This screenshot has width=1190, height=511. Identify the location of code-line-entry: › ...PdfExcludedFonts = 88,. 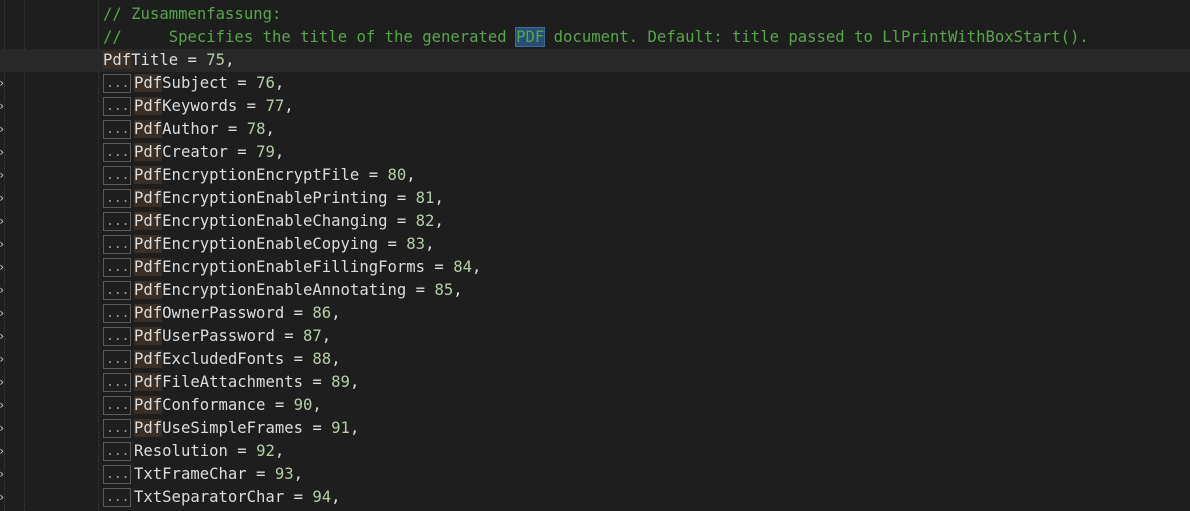
(595, 359).